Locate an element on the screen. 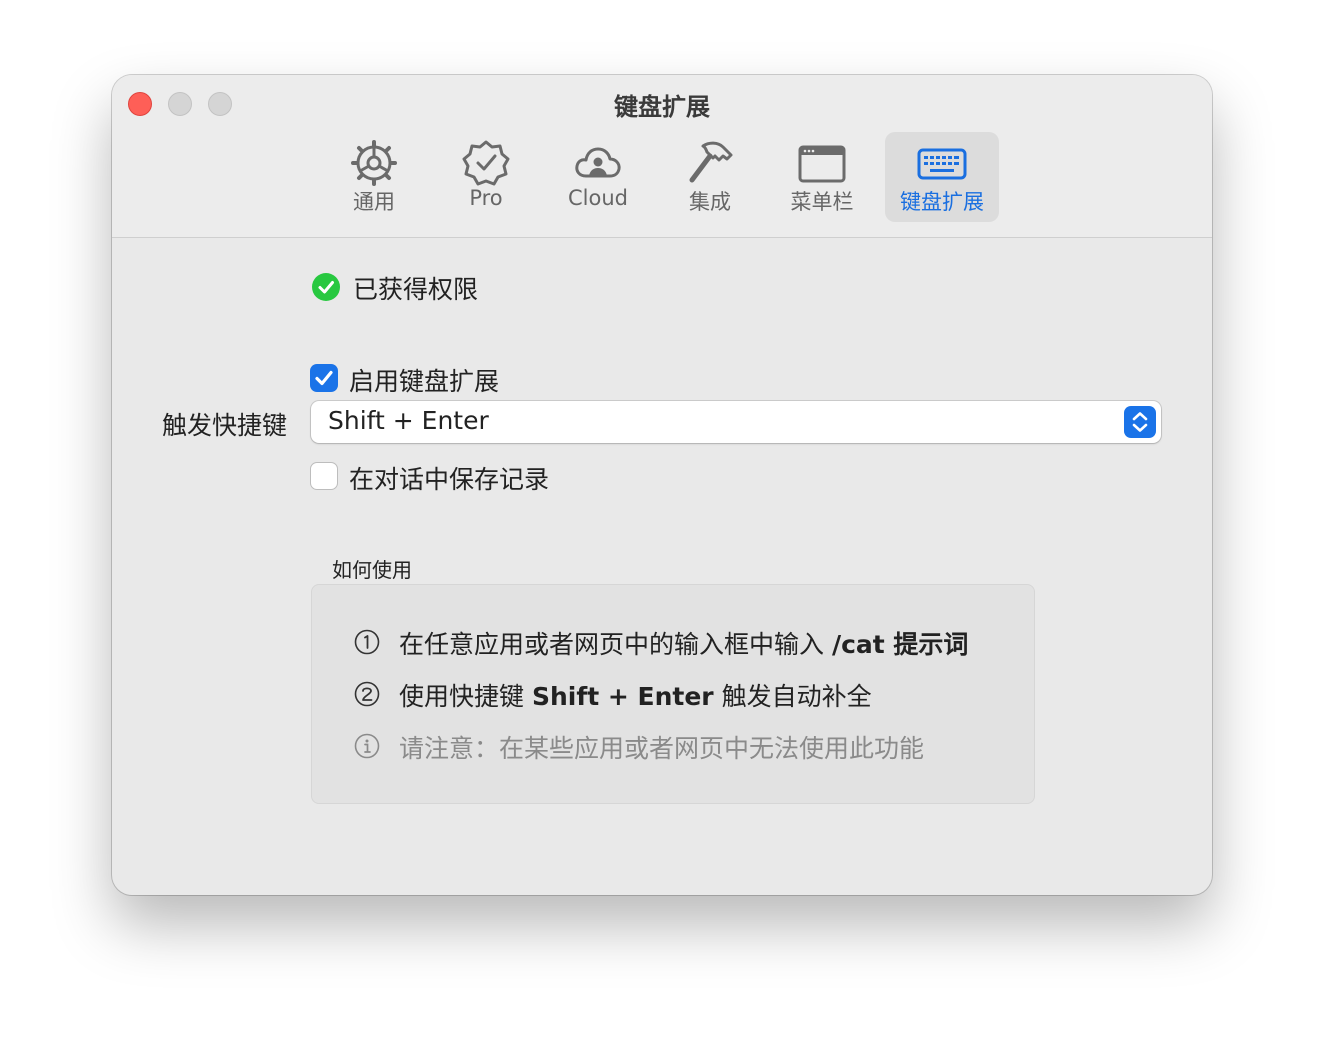 This screenshot has height=1044, width=1324. hammer-icon is located at coordinates (711, 162).